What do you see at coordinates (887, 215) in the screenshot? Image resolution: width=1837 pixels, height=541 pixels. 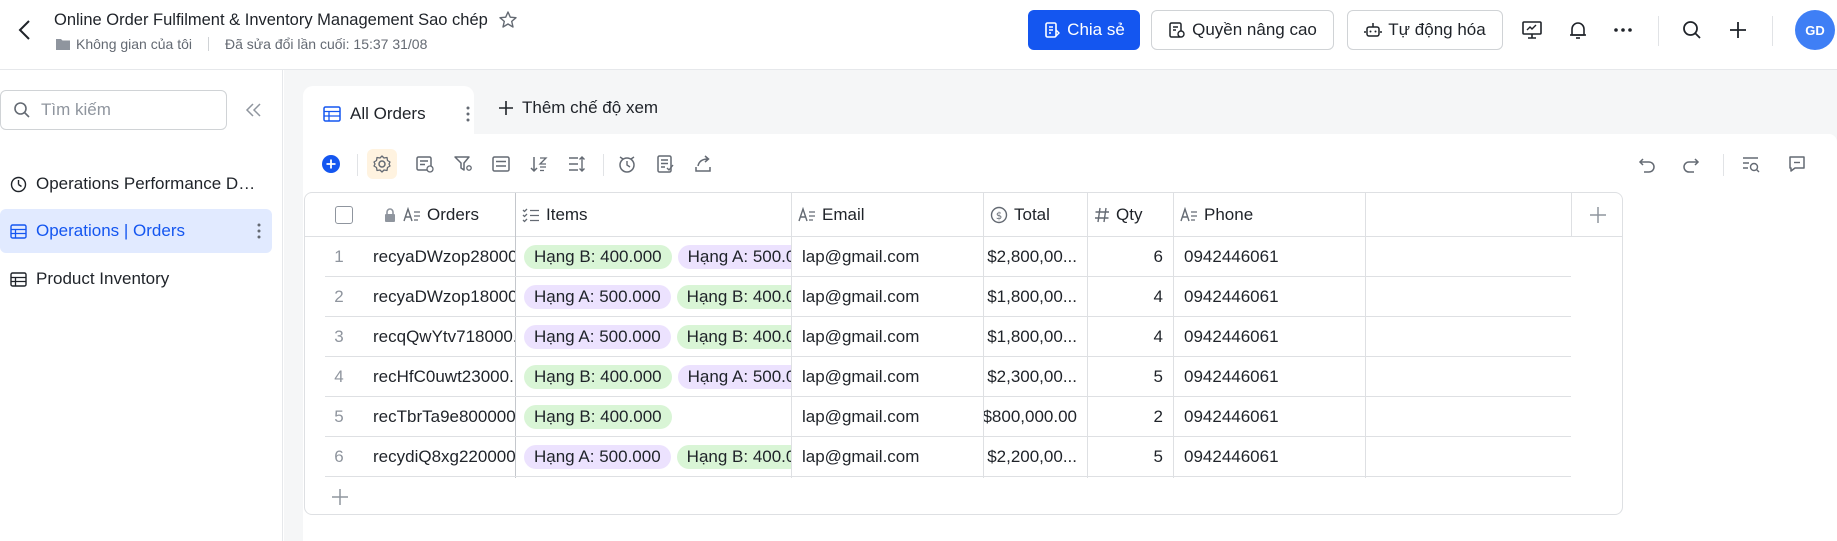 I see `column-header-email: Email` at bounding box center [887, 215].